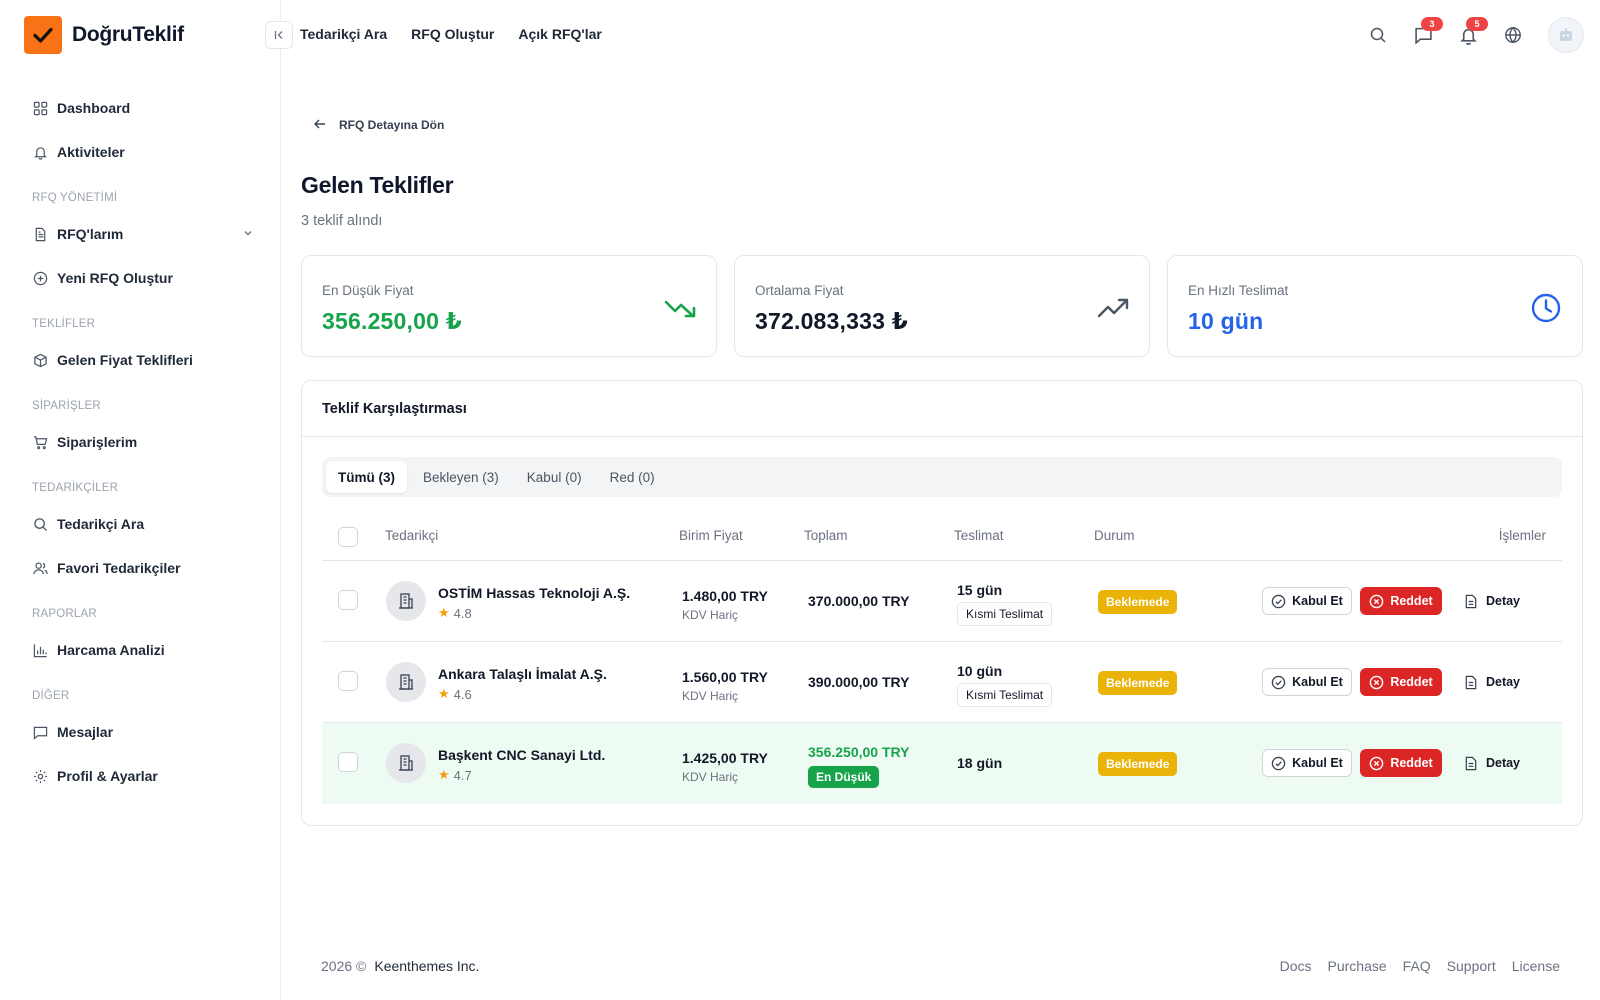 Image resolution: width=1600 pixels, height=1000 pixels. What do you see at coordinates (343, 34) in the screenshot?
I see `topnav-tedarikci-ara: Tedarikçi Ara` at bounding box center [343, 34].